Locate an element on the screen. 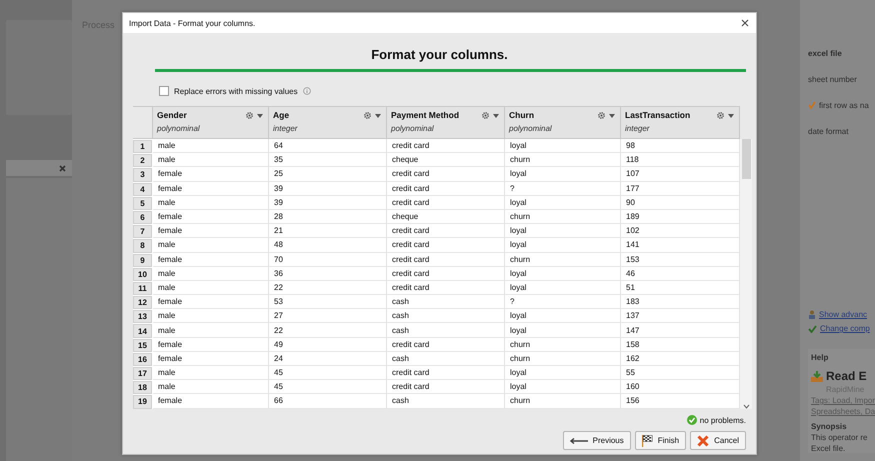 Image resolution: width=875 pixels, height=461 pixels. finish-button: Finish is located at coordinates (660, 440).